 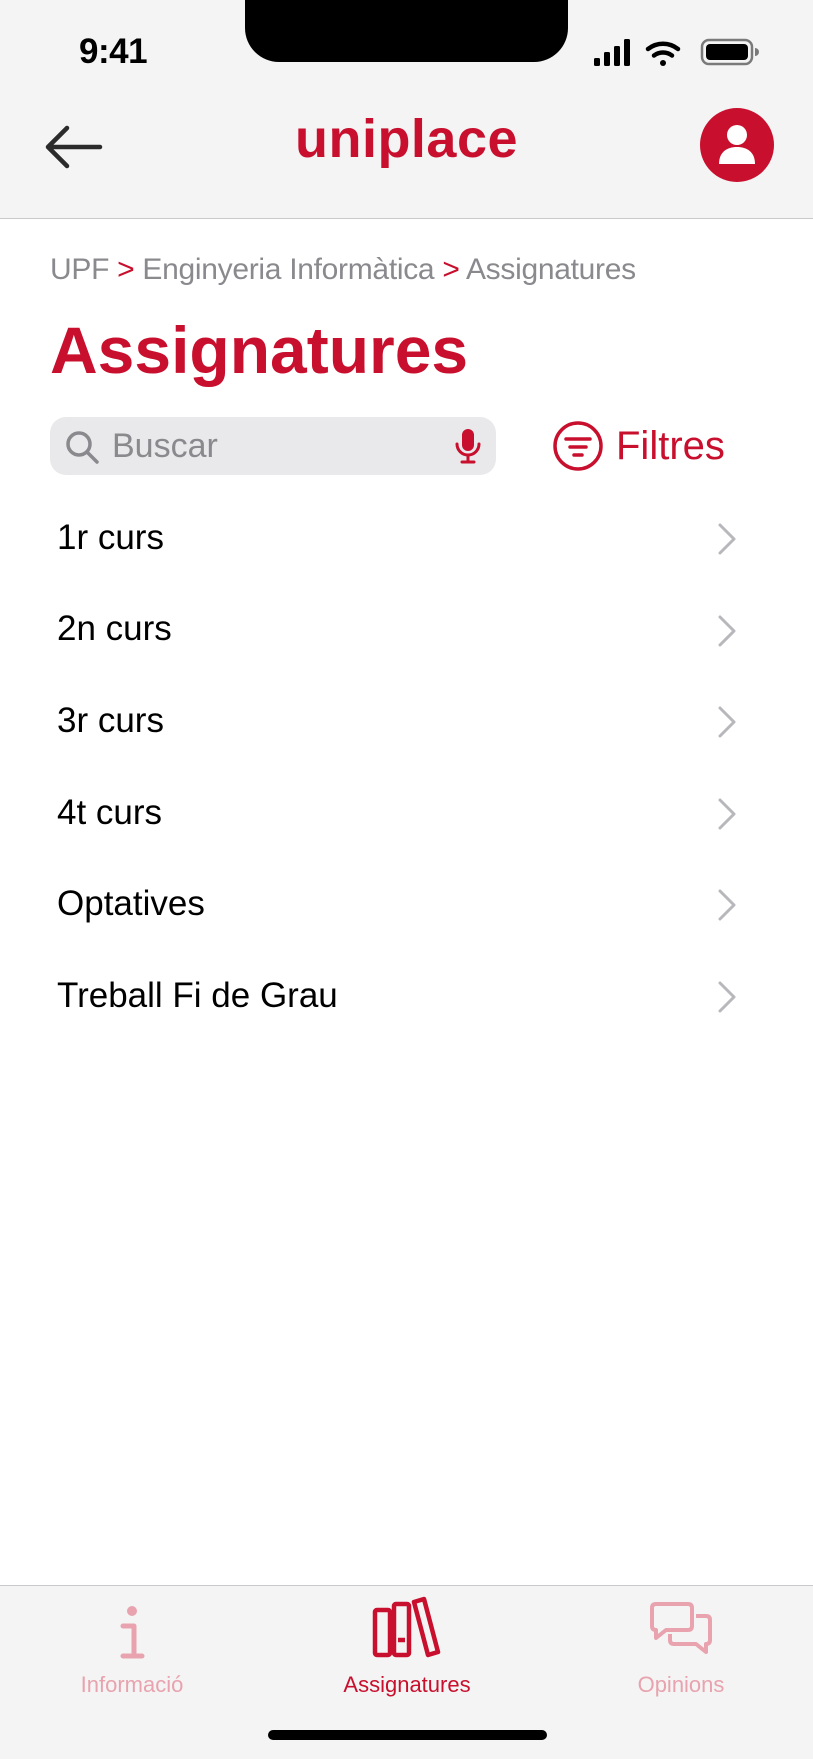 I want to click on status-icons, so click(x=676, y=52).